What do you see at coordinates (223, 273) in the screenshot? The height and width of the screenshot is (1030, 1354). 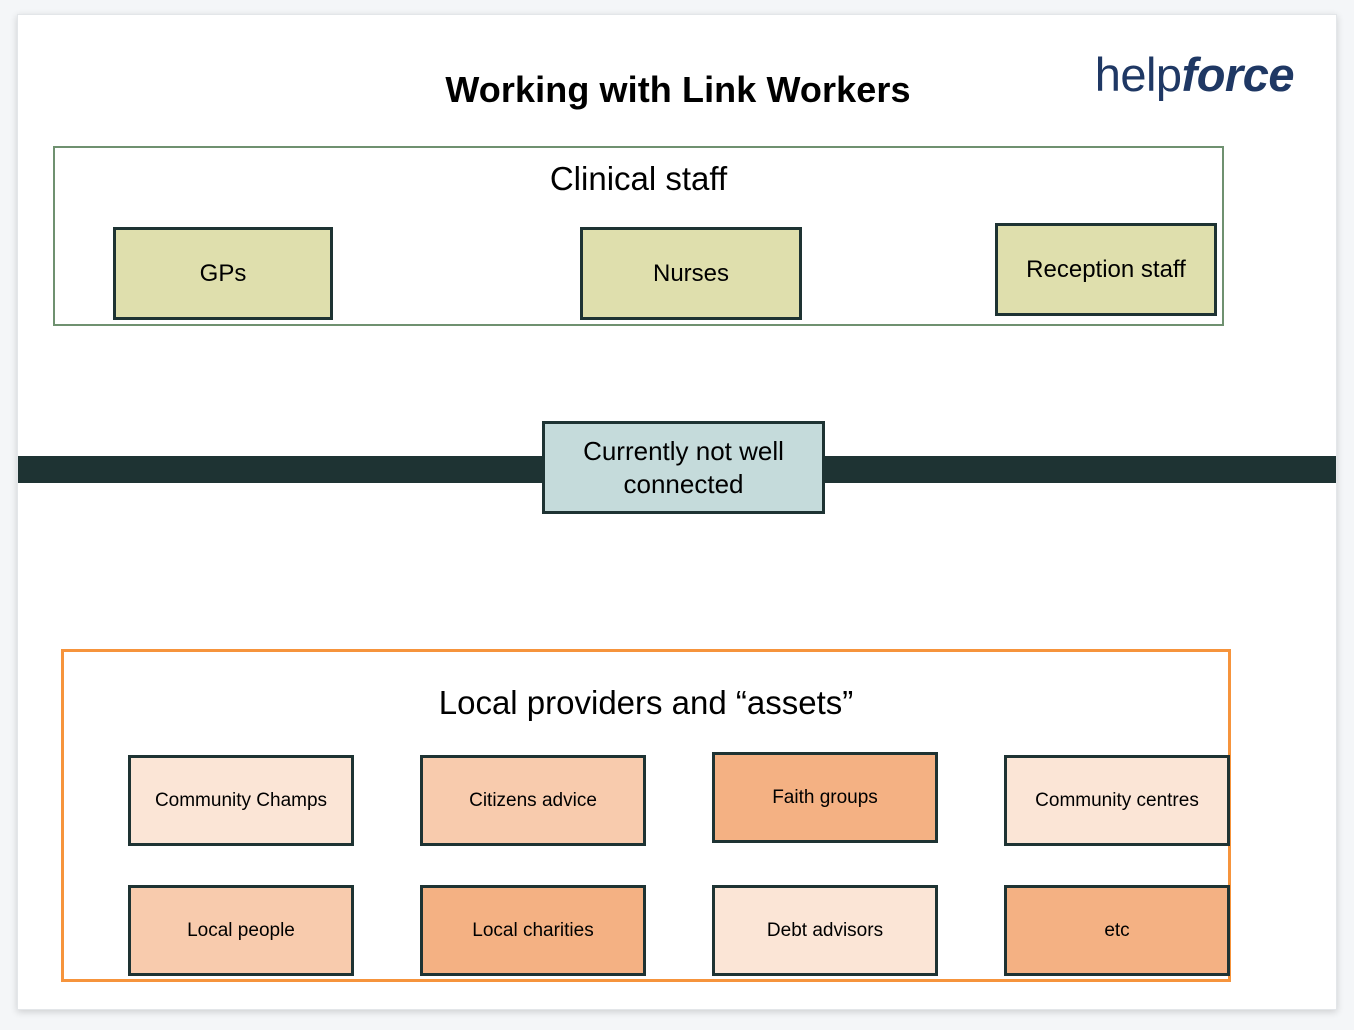 I see `node-gps: GPs` at bounding box center [223, 273].